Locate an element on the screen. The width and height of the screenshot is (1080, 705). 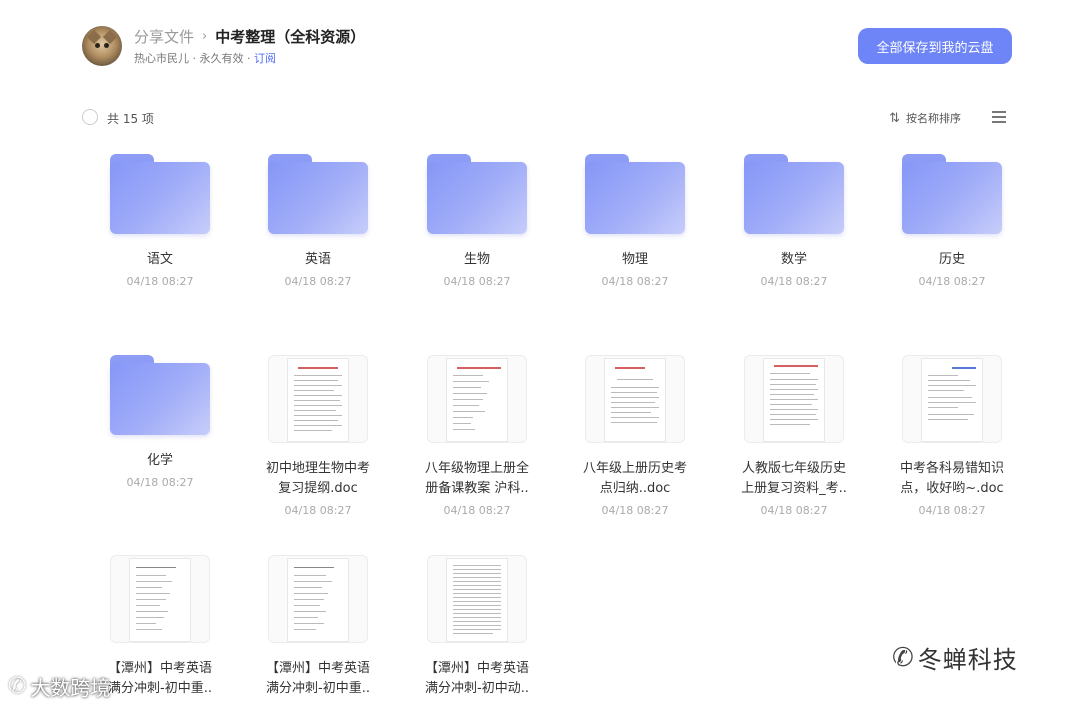
sort-icon: ⇅ is located at coordinates (894, 118).